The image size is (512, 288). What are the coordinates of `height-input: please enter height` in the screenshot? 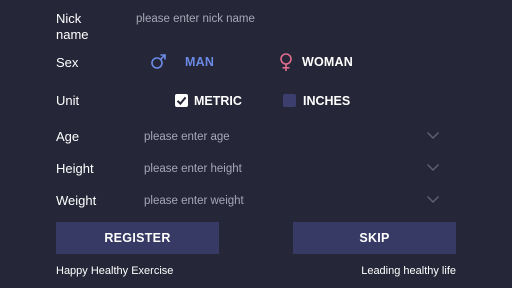 It's located at (254, 169).